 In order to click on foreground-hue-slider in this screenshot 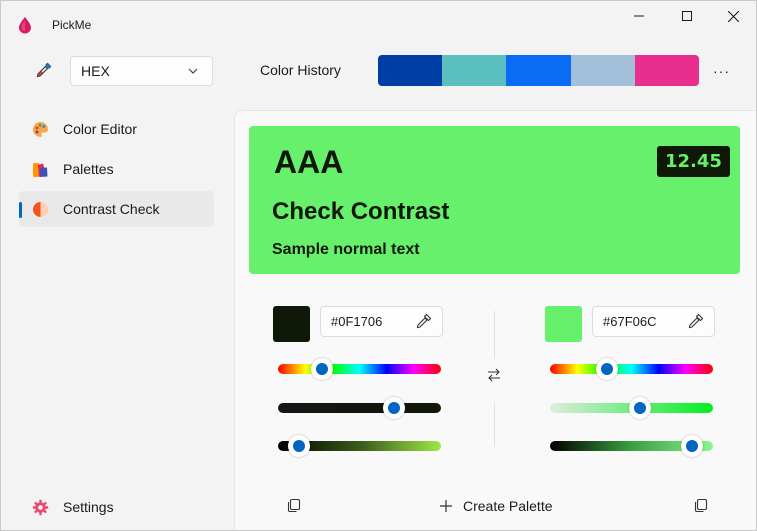, I will do `click(359, 369)`.